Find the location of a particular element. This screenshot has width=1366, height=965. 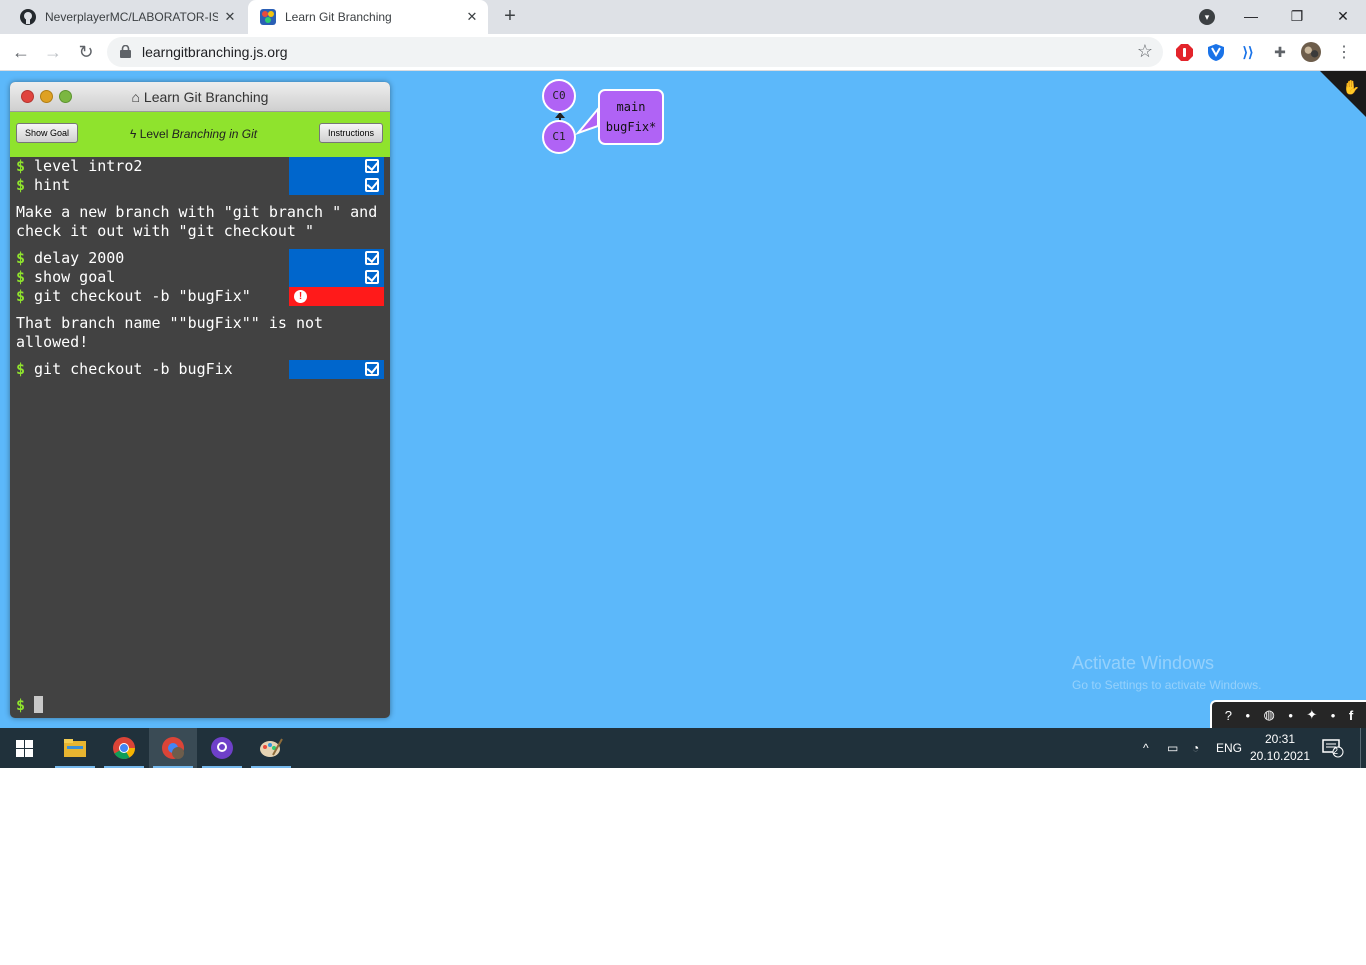

tab-learn-git-branching: Learn Git Branching ✕ is located at coordinates (368, 17).